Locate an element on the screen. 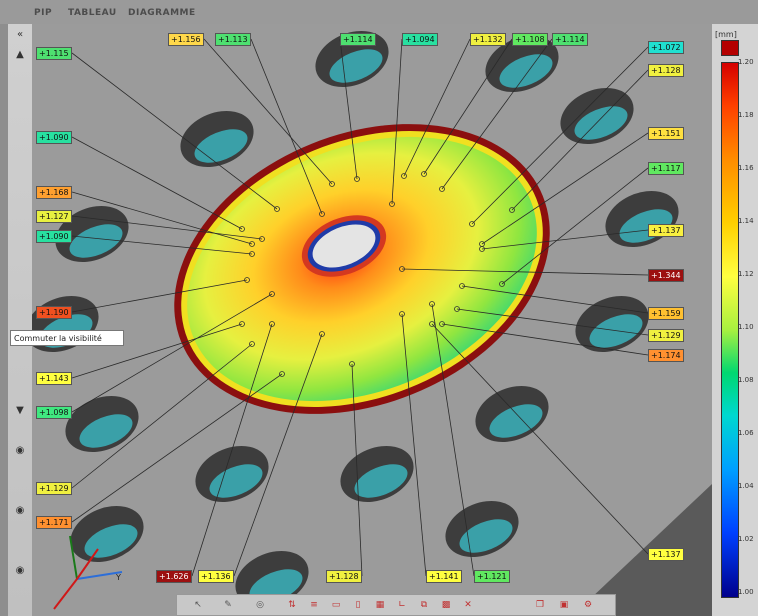 The height and width of the screenshot is (616, 758). group-tool-icon: ⧉ is located at coordinates (424, 605).